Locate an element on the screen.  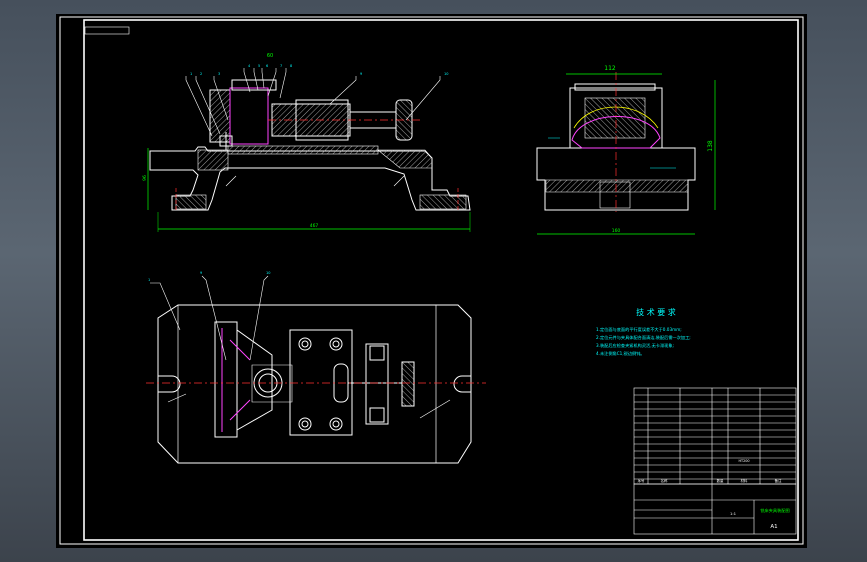
tech-req-title: 技 术 要 求 is located at coordinates (656, 312).